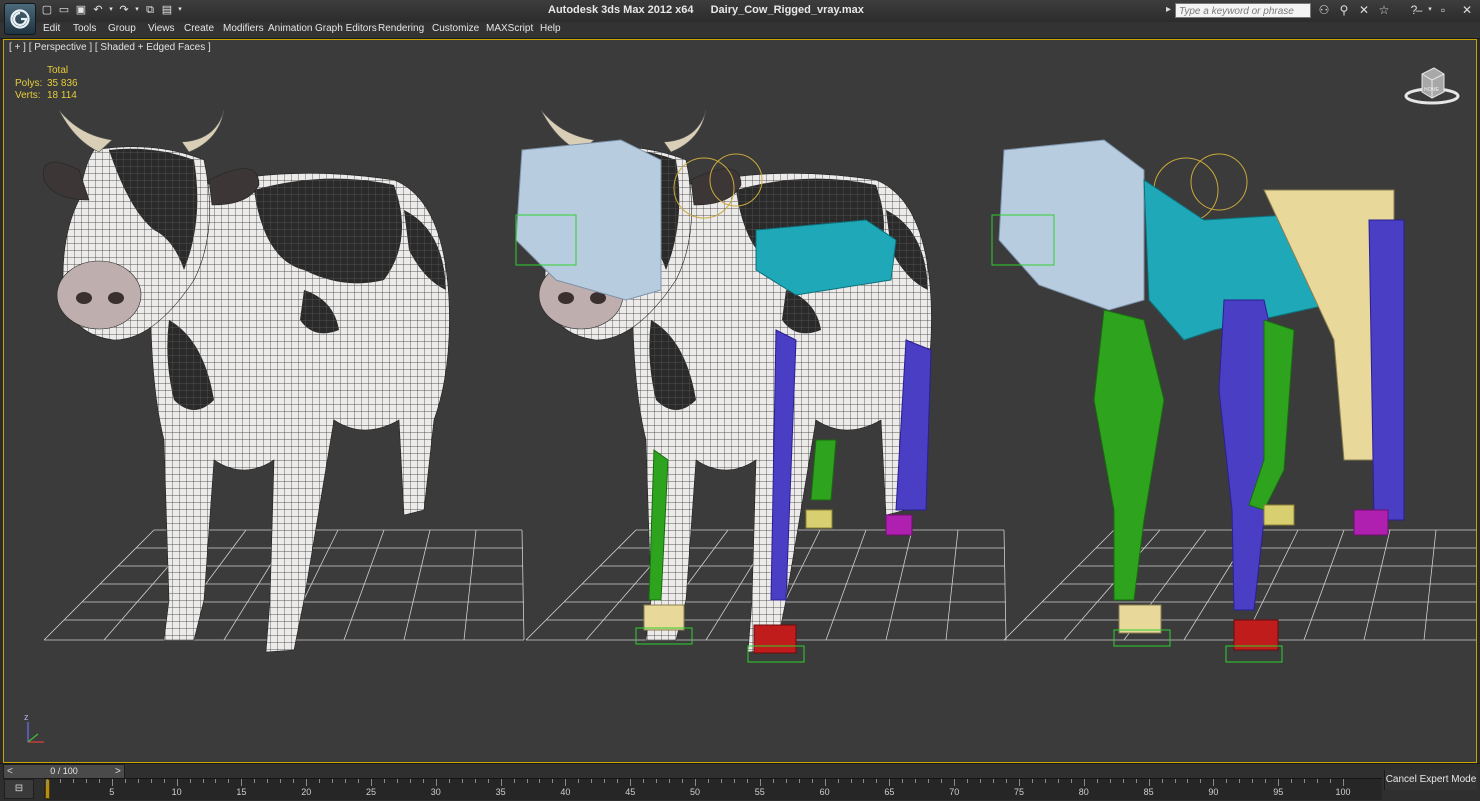  What do you see at coordinates (118, 771) in the screenshot?
I see `time-slider-next-button: >` at bounding box center [118, 771].